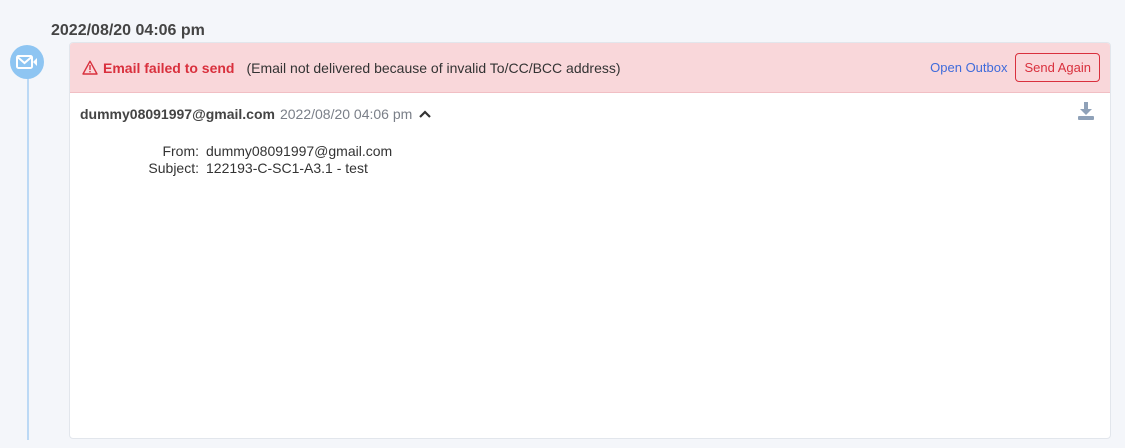  I want to click on warning-icon, so click(90, 67).